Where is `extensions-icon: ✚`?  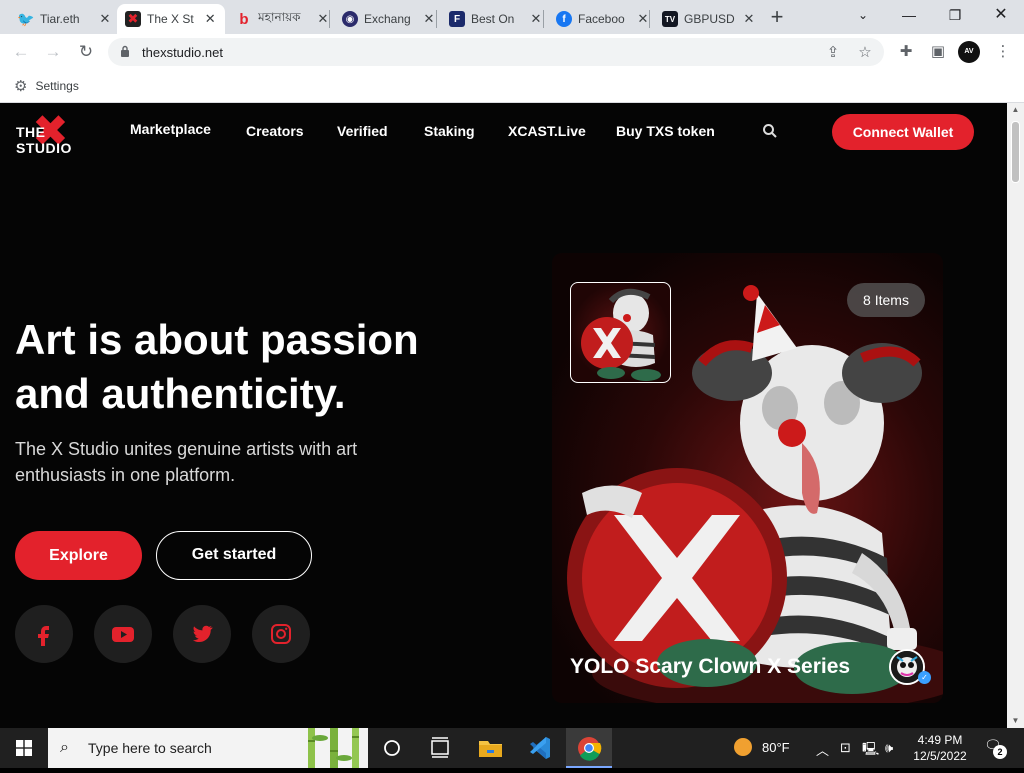 extensions-icon: ✚ is located at coordinates (906, 51).